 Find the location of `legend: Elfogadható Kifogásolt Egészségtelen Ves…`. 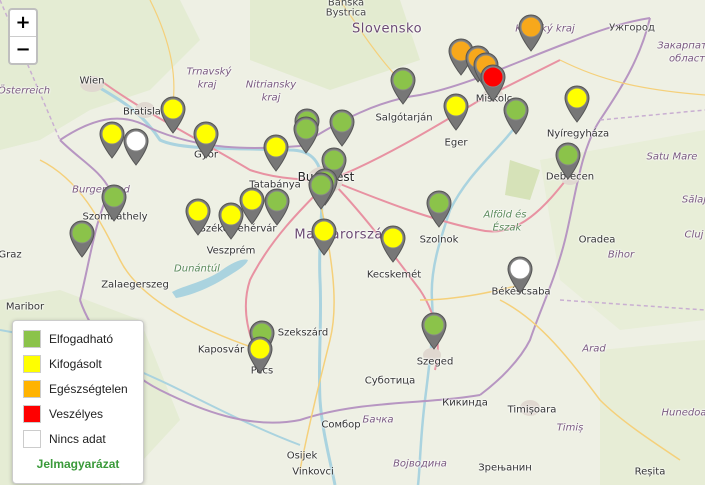

legend: Elfogadható Kifogásolt Egészségtelen Ves… is located at coordinates (78, 402).